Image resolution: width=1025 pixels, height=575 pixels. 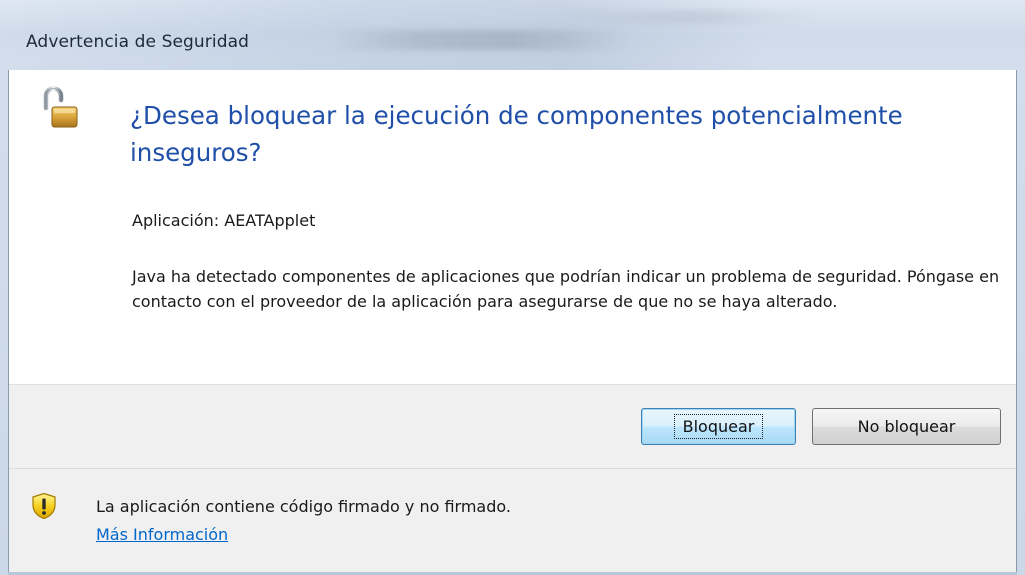 What do you see at coordinates (162, 534) in the screenshot?
I see `more-info-link: Más Información` at bounding box center [162, 534].